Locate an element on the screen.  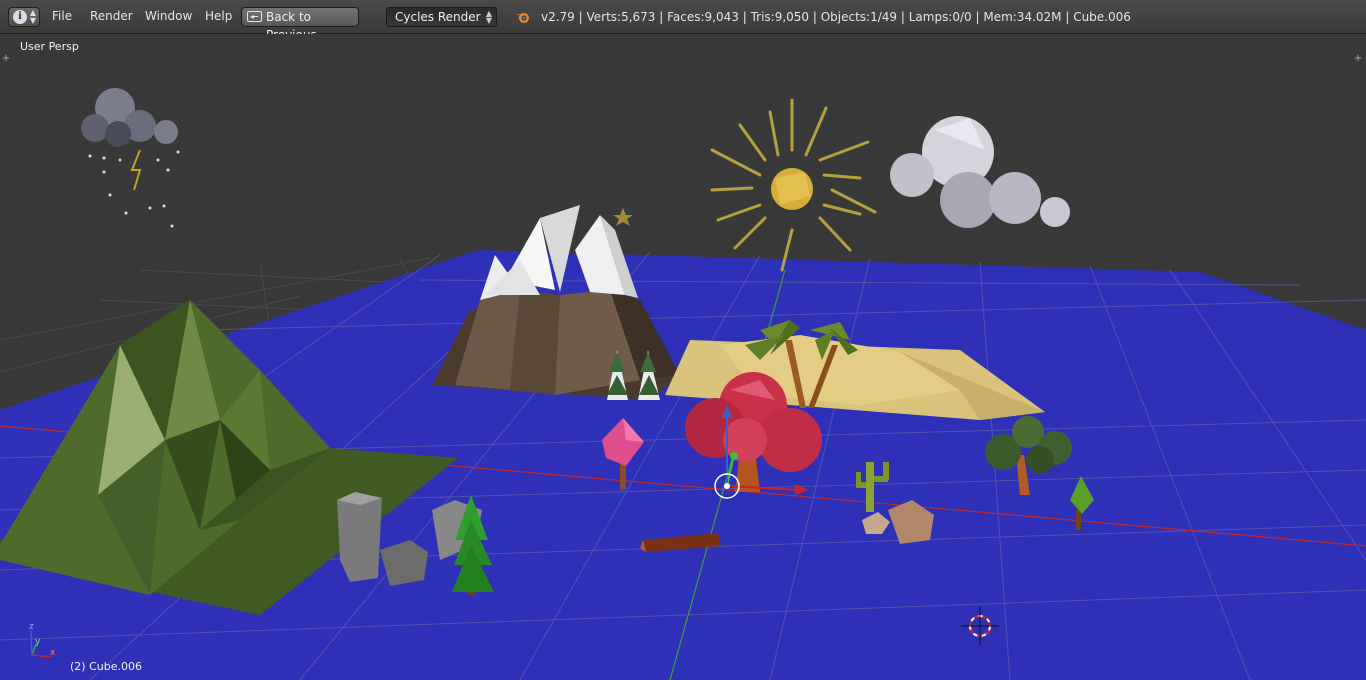
sun is located at coordinates (793, 185).